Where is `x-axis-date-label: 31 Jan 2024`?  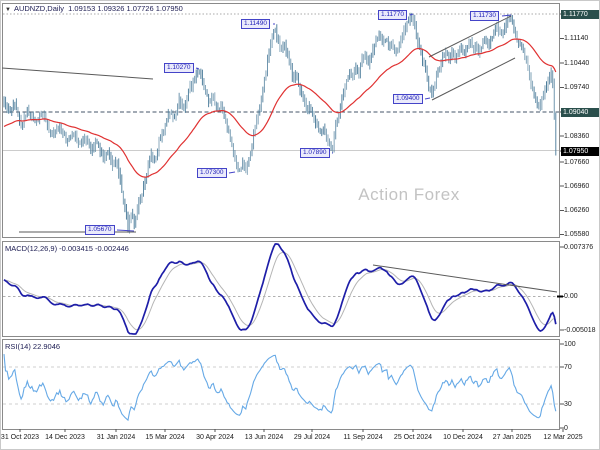 x-axis-date-label: 31 Jan 2024 is located at coordinates (116, 437).